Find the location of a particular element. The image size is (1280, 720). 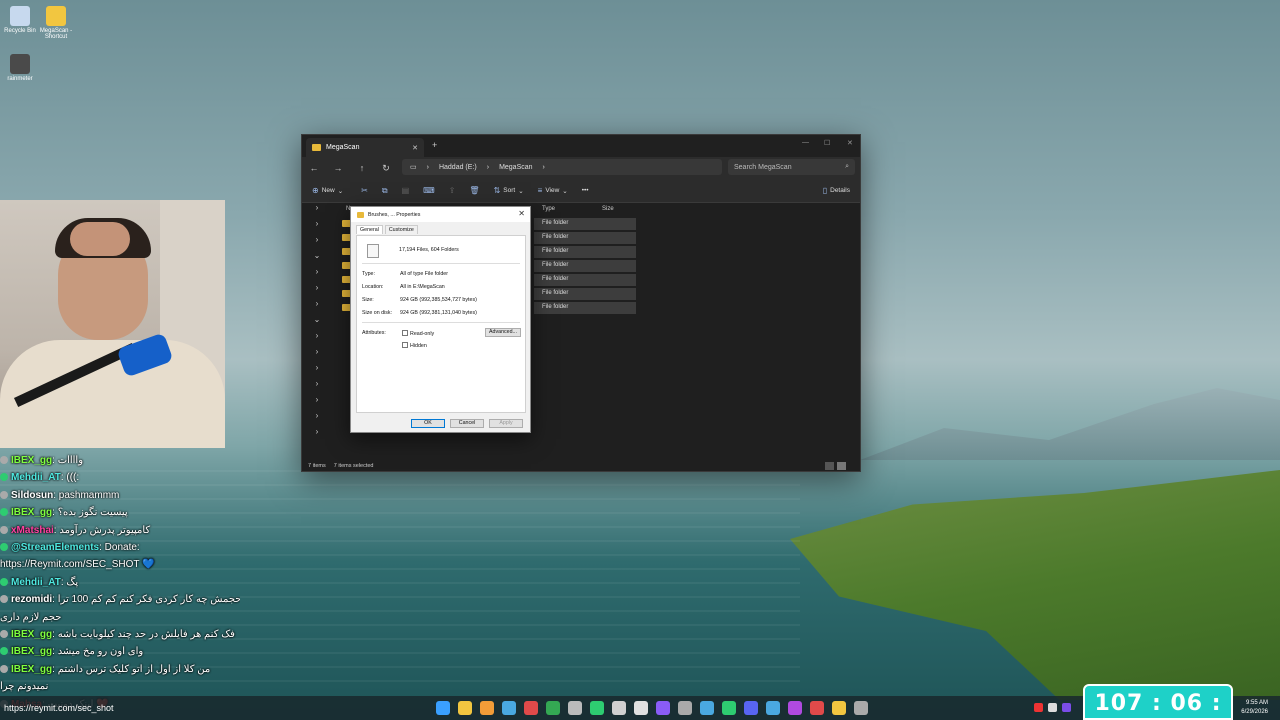

chat-username: @StreamElements is located at coordinates (55, 548).